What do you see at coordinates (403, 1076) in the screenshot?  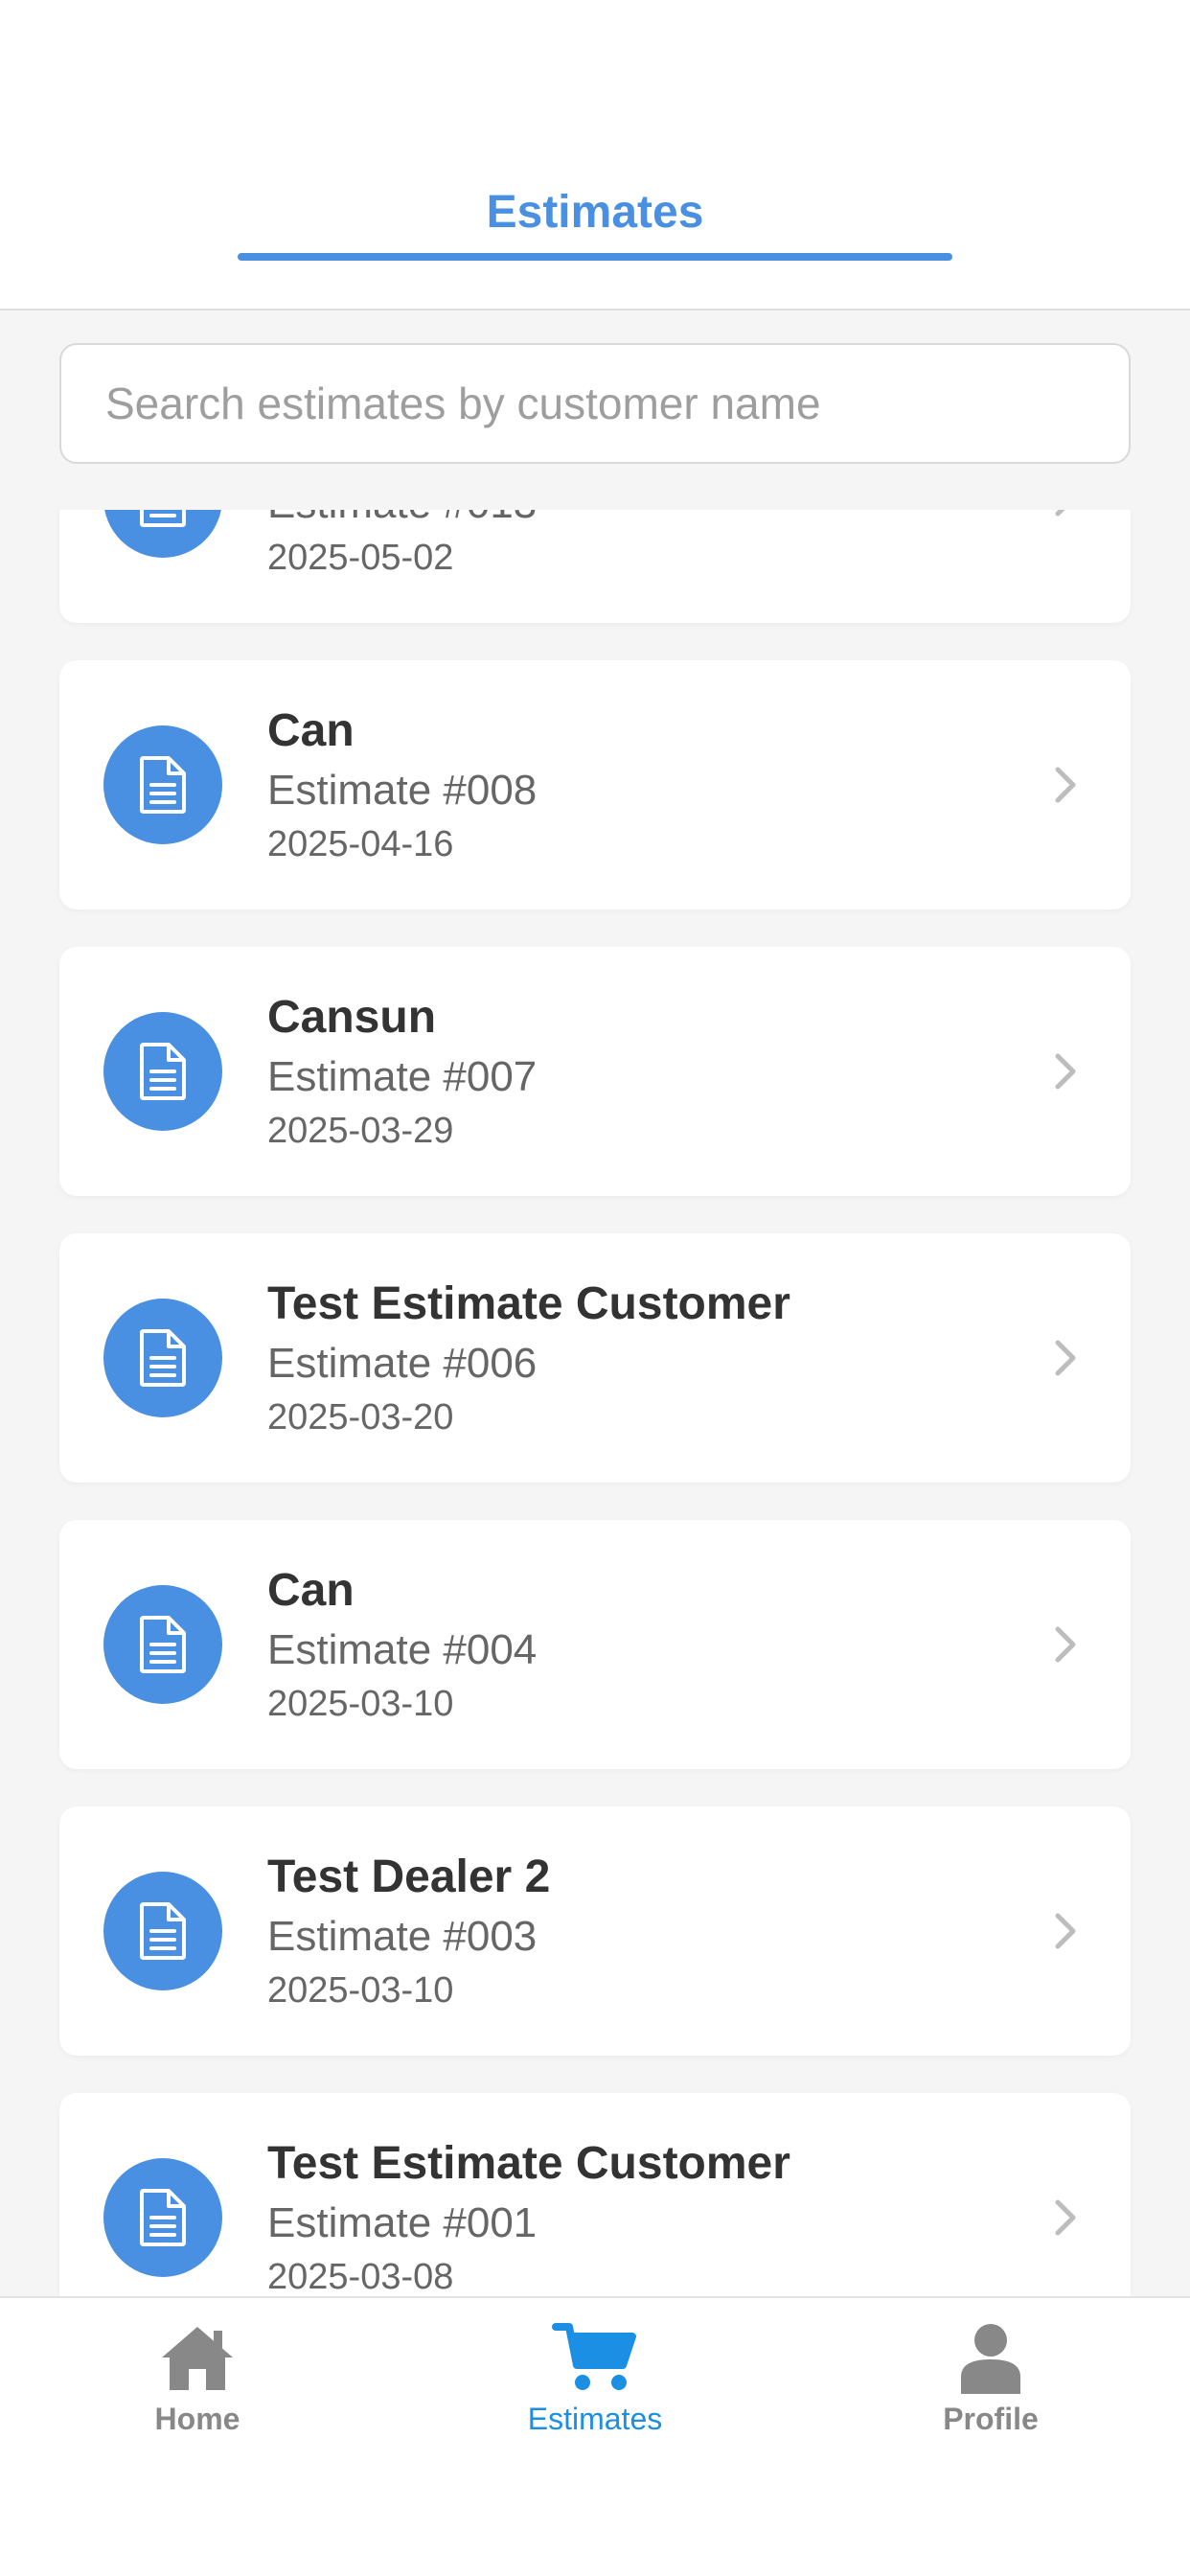 I see `estimate-number: Estimate #007` at bounding box center [403, 1076].